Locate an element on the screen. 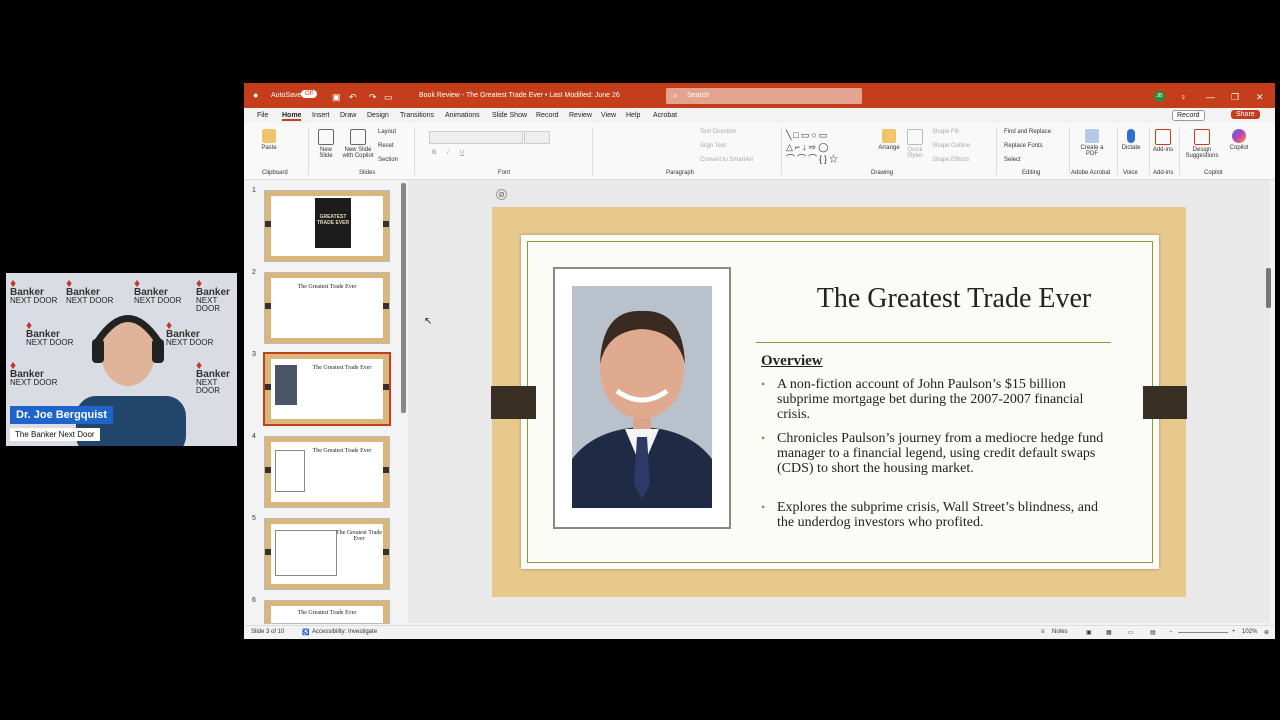  addins-icon is located at coordinates (1163, 137).